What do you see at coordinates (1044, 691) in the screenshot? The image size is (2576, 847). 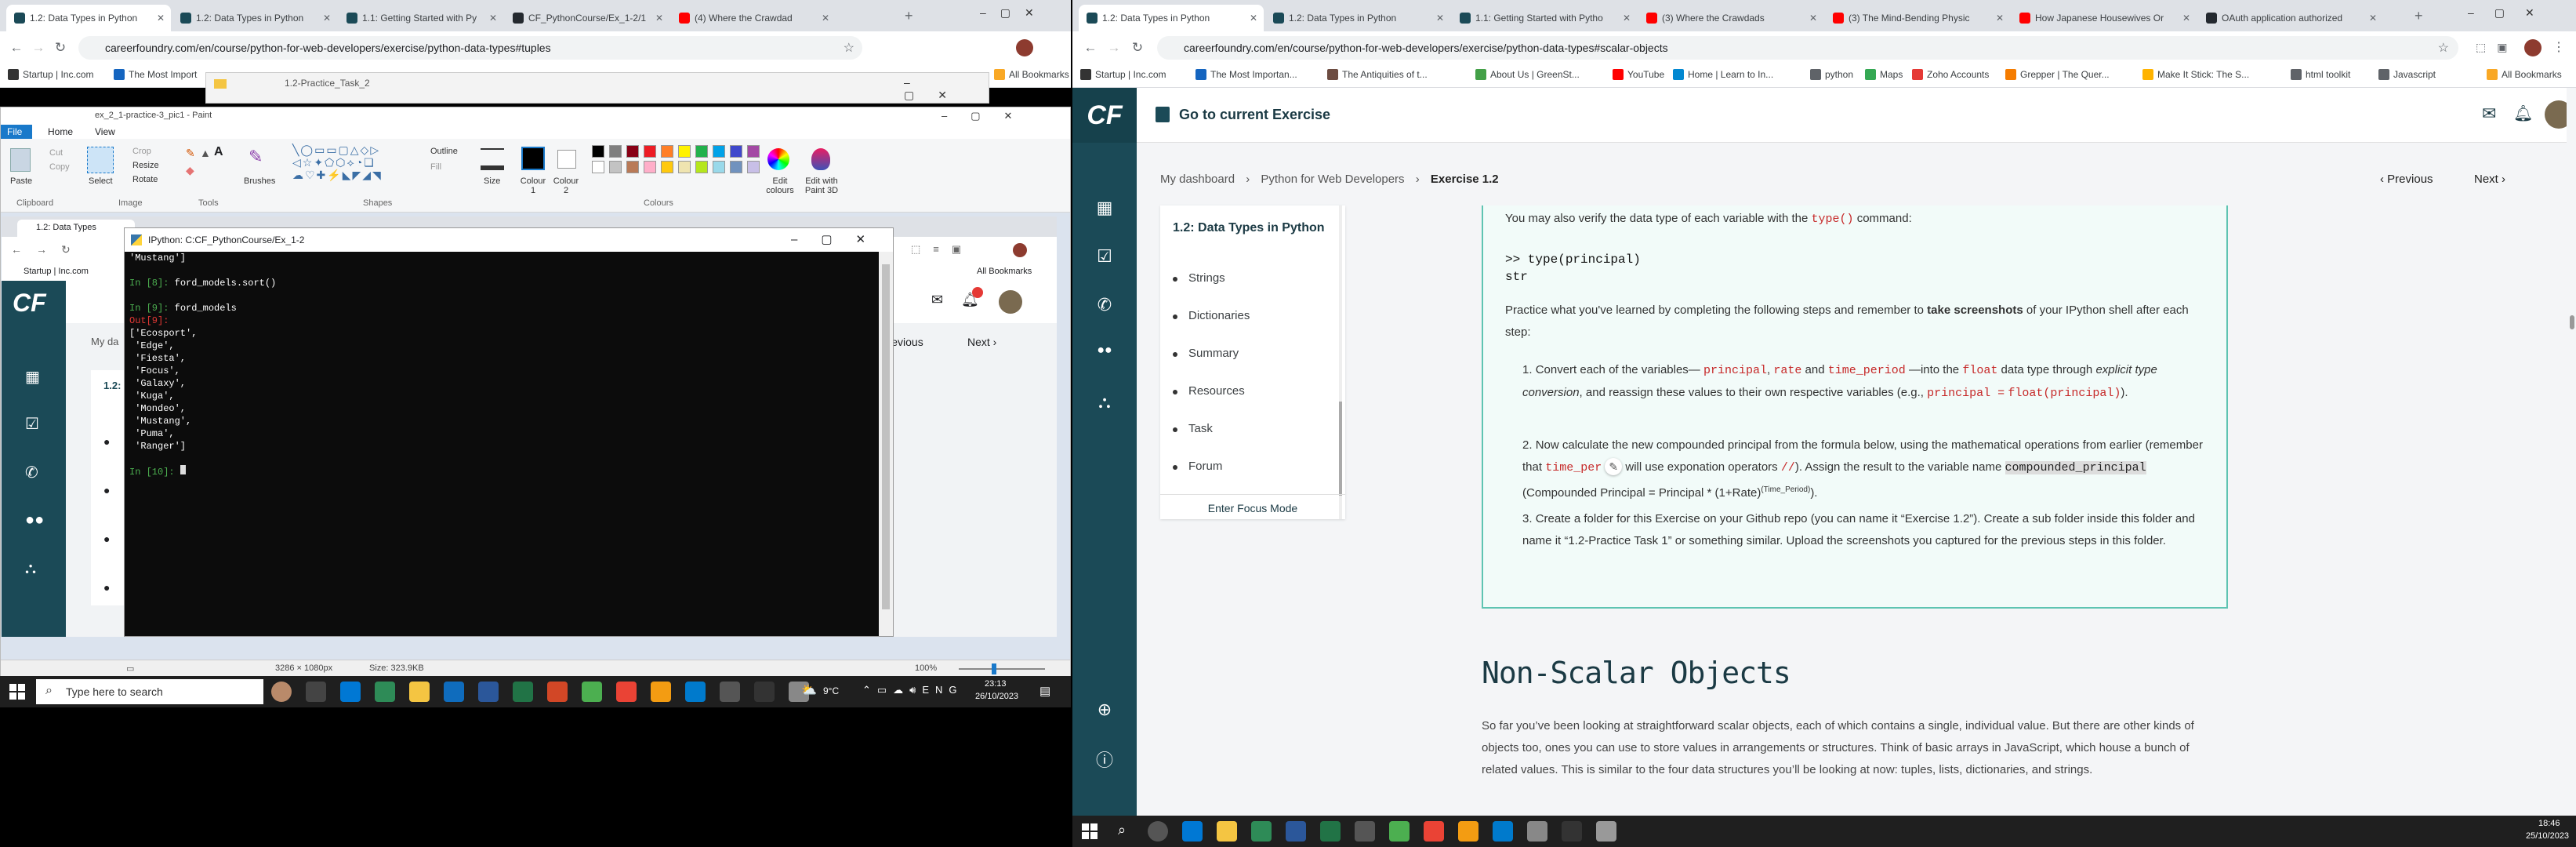 I see `notifications-icon: ▤` at bounding box center [1044, 691].